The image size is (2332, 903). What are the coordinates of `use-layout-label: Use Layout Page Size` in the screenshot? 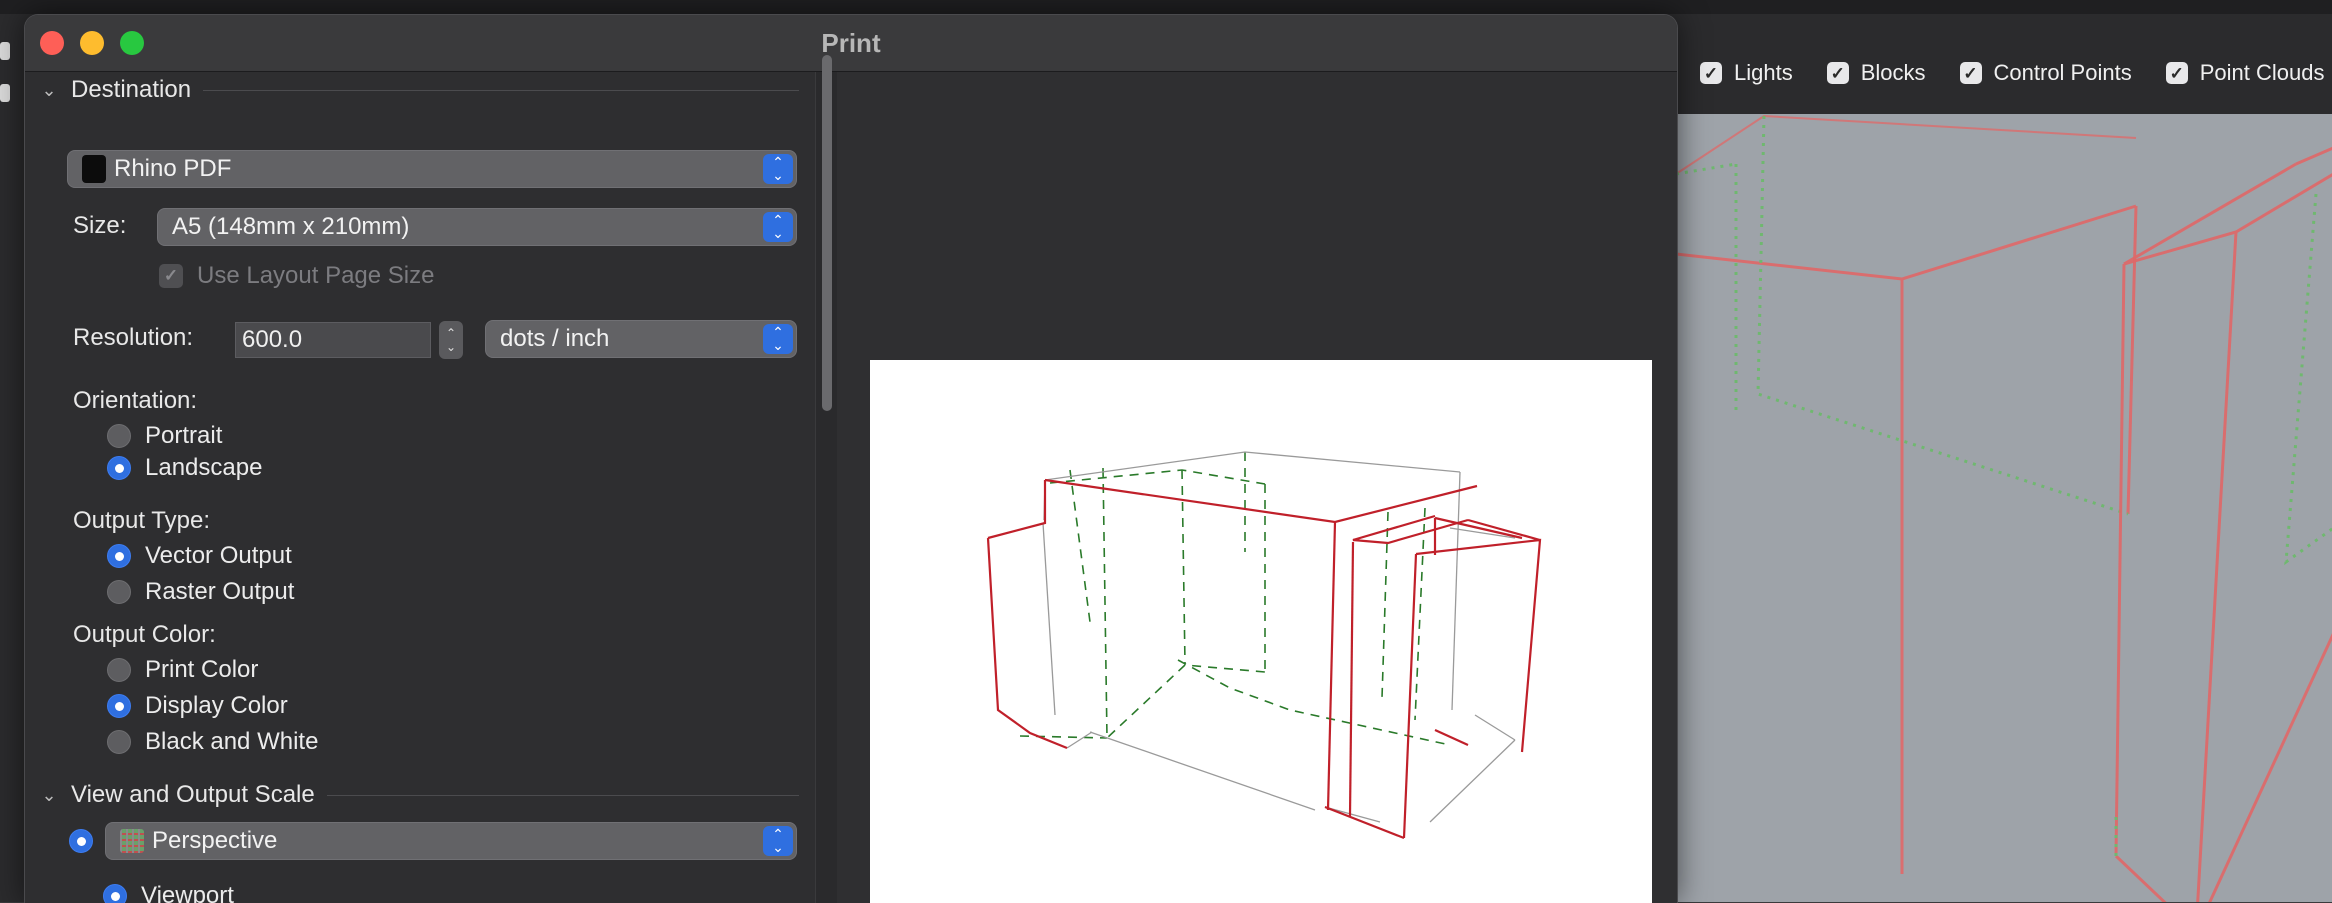 It's located at (316, 275).